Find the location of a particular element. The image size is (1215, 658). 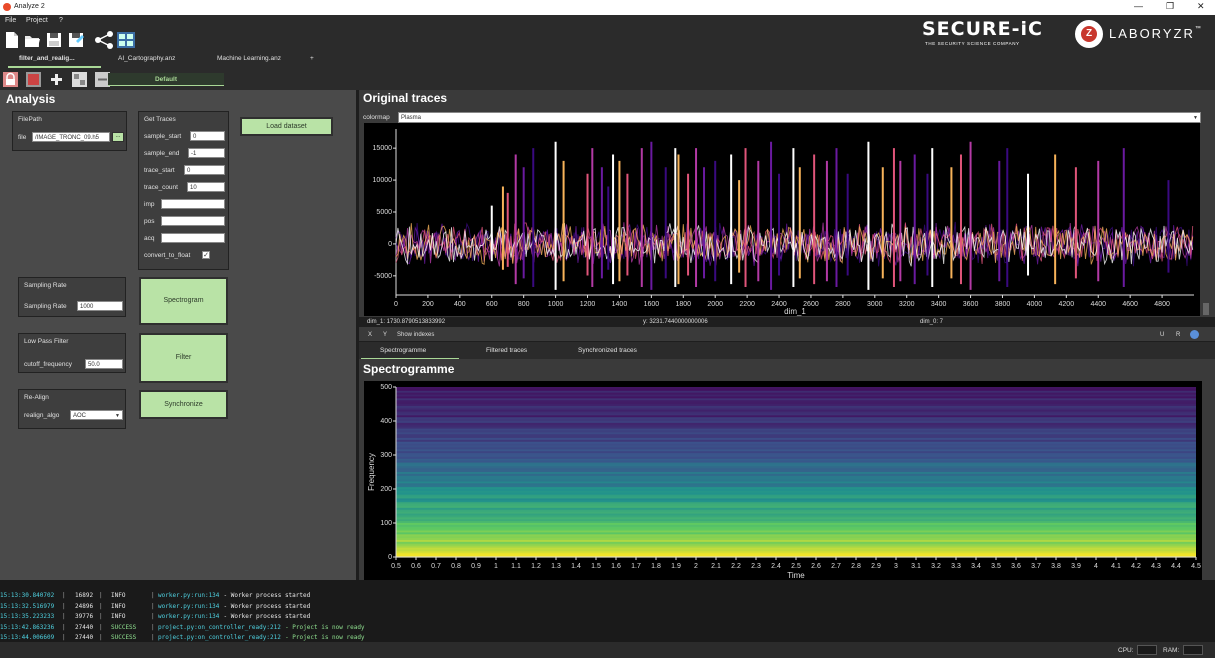

x-tick-label: 800 is located at coordinates (524, 304).